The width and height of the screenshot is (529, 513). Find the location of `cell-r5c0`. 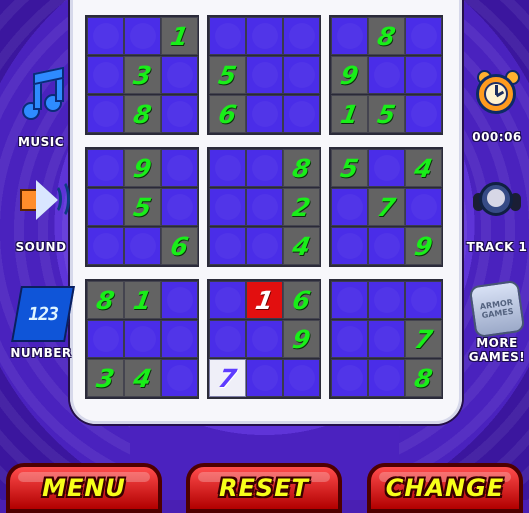

cell-r5c0 is located at coordinates (105, 246).